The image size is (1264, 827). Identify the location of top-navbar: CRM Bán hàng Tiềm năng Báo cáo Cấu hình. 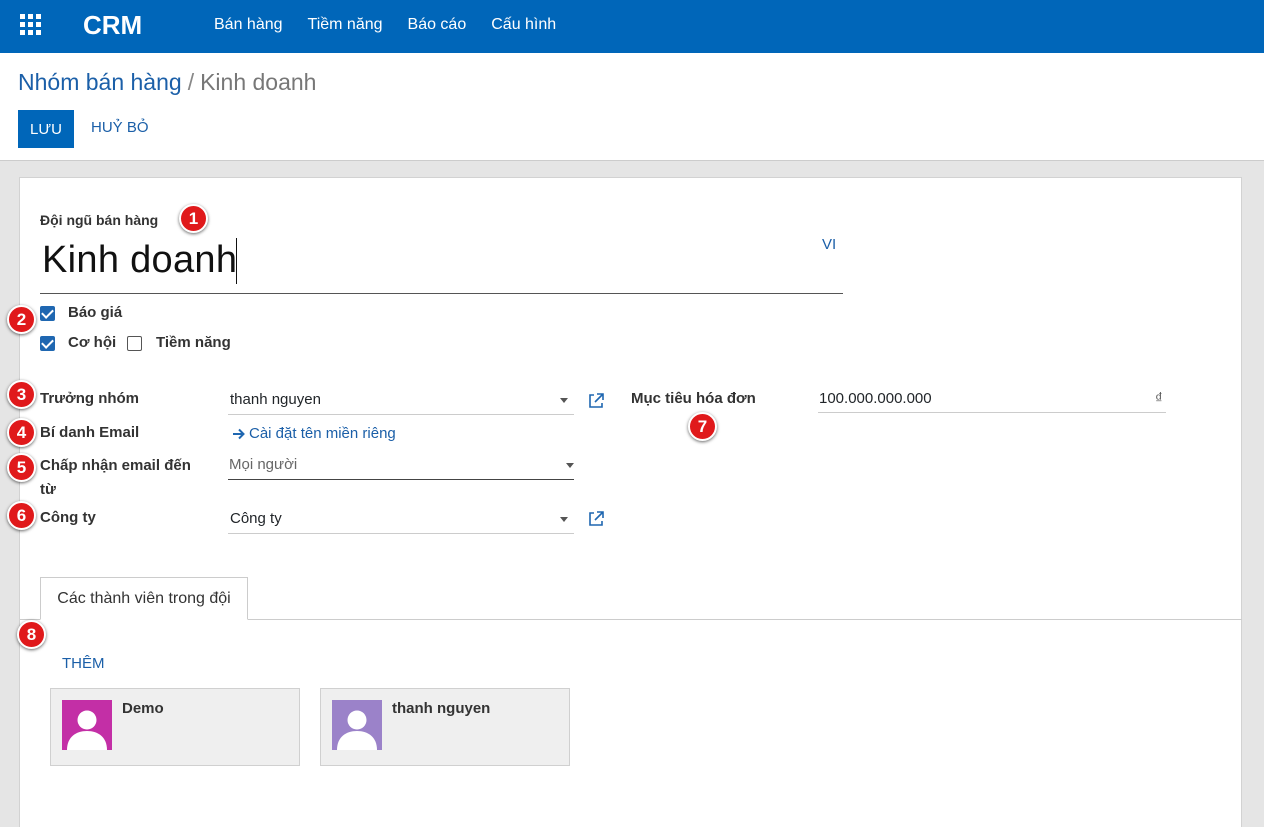
(632, 26).